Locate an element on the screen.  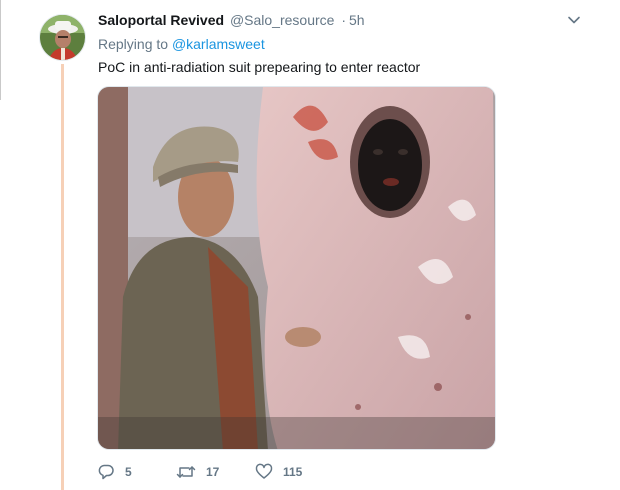
tweet-header: Saloportal Revived @Salo_resource · 5h is located at coordinates (231, 20).